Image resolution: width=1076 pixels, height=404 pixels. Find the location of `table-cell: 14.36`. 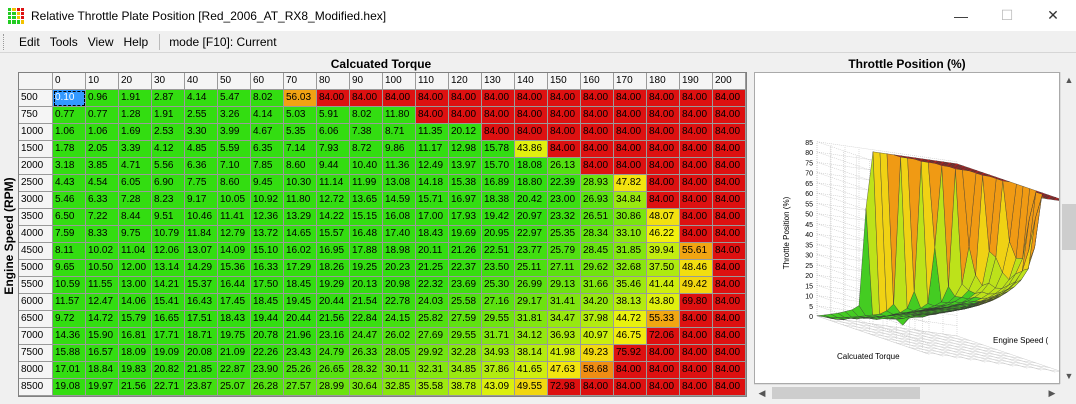

table-cell: 14.36 is located at coordinates (69, 336).